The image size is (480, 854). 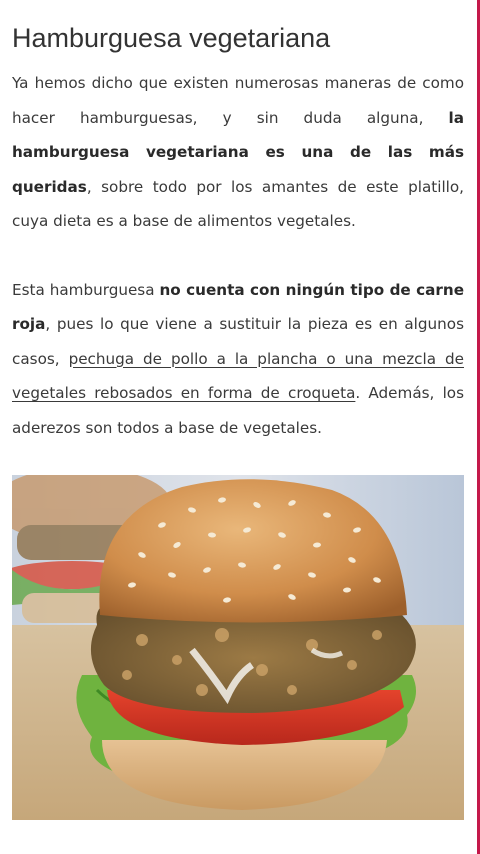 I want to click on description-text-1: Esta hamburguesa, so click(x=86, y=289).